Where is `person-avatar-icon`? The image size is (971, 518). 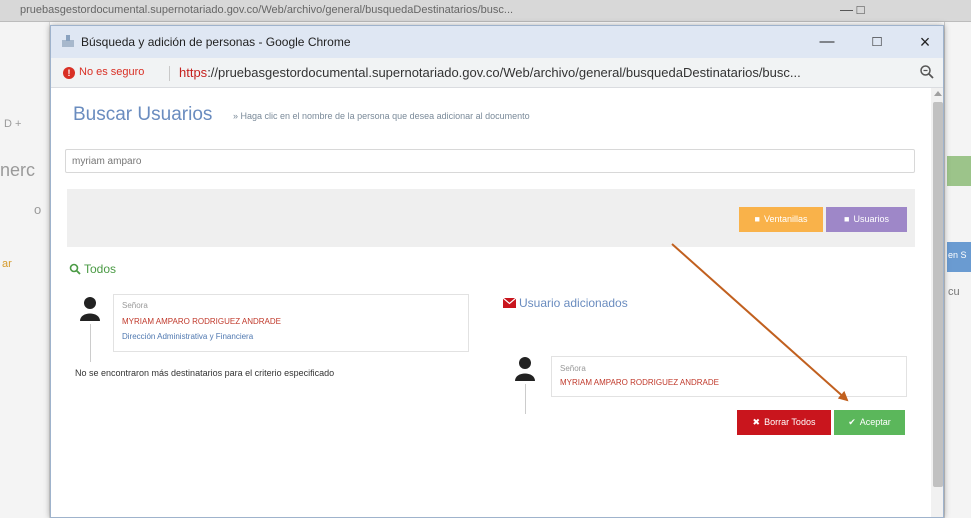
person-avatar-icon is located at coordinates (90, 309).